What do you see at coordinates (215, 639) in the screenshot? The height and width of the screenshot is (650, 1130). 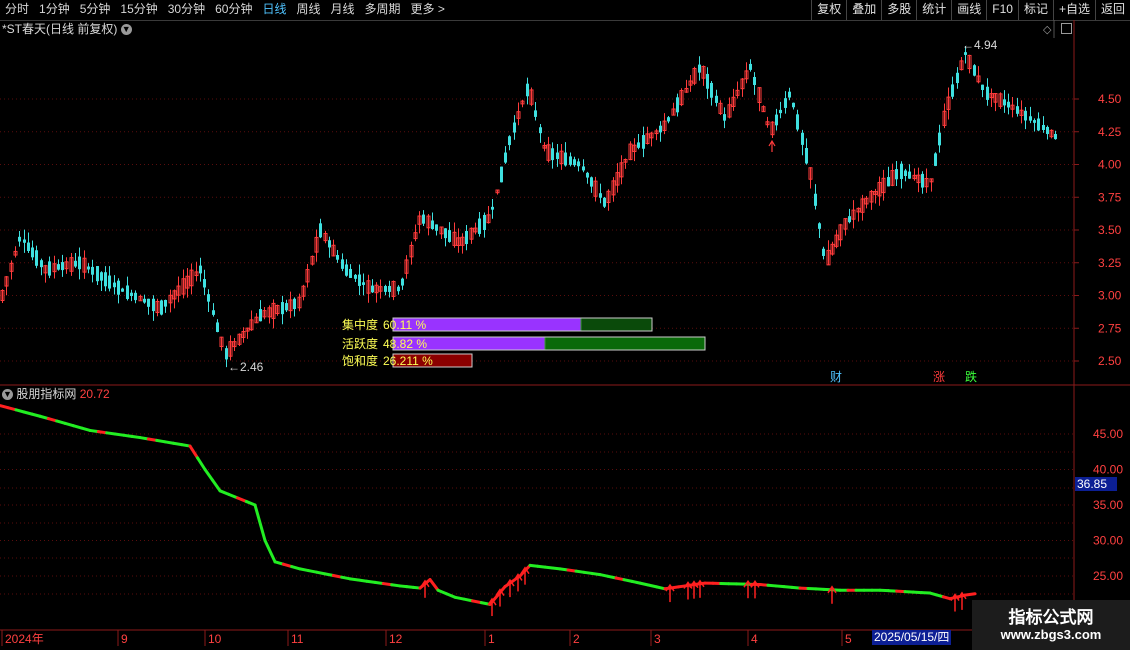 I see `date-label: 10` at bounding box center [215, 639].